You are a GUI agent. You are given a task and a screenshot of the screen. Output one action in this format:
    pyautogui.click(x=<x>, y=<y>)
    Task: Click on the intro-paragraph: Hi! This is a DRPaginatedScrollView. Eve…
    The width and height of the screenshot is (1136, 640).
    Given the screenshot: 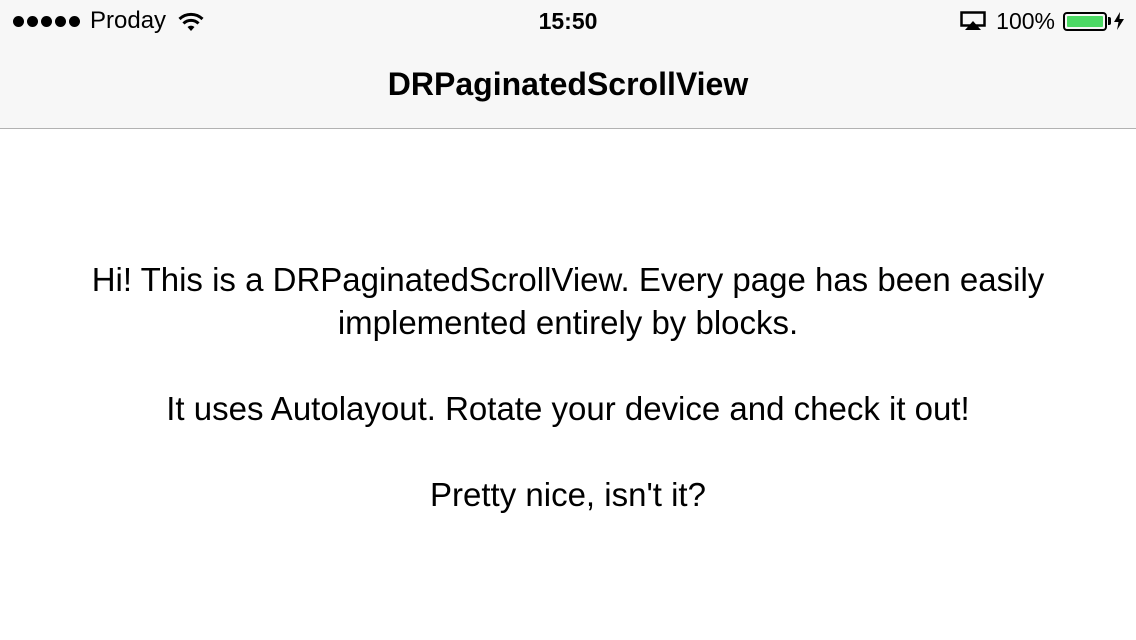 What is the action you would take?
    pyautogui.click(x=568, y=301)
    